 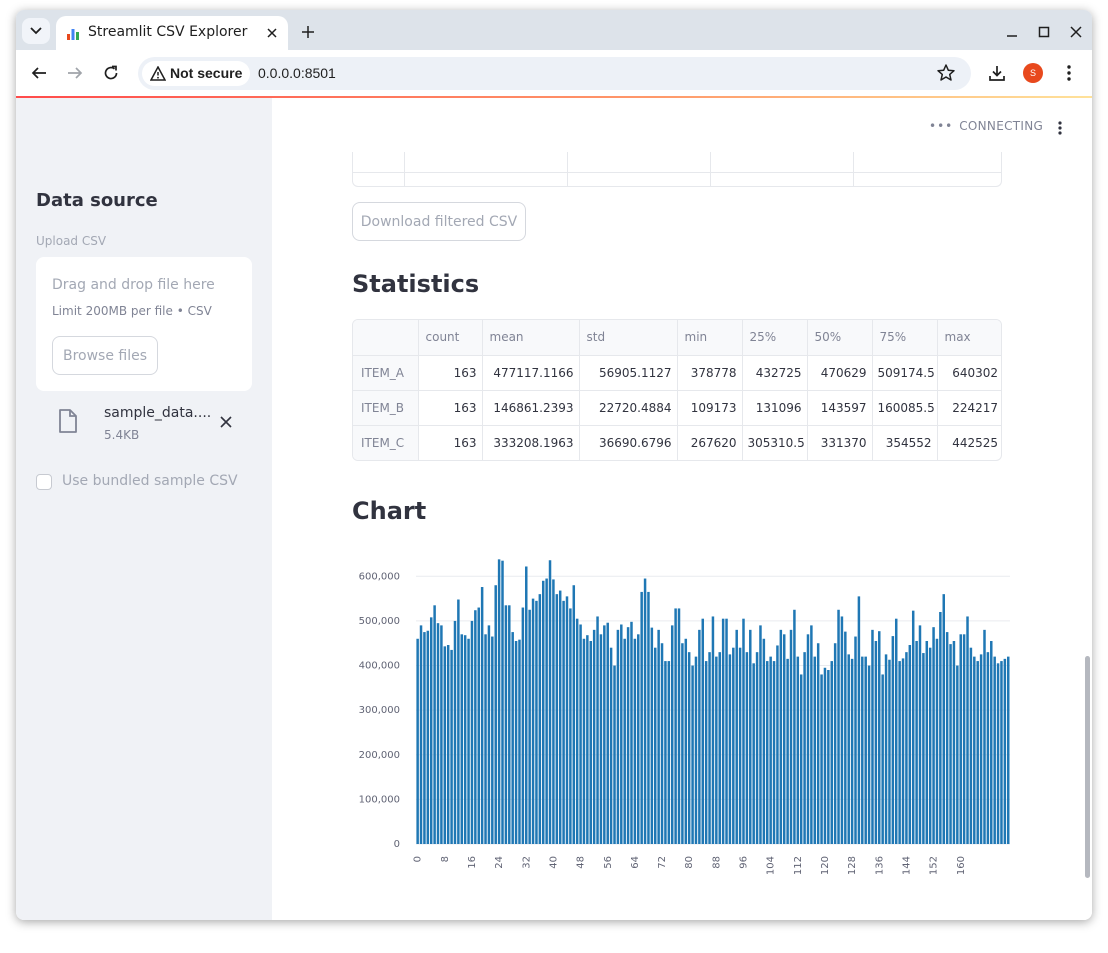 What do you see at coordinates (628, 338) in the screenshot?
I see `column-header: std` at bounding box center [628, 338].